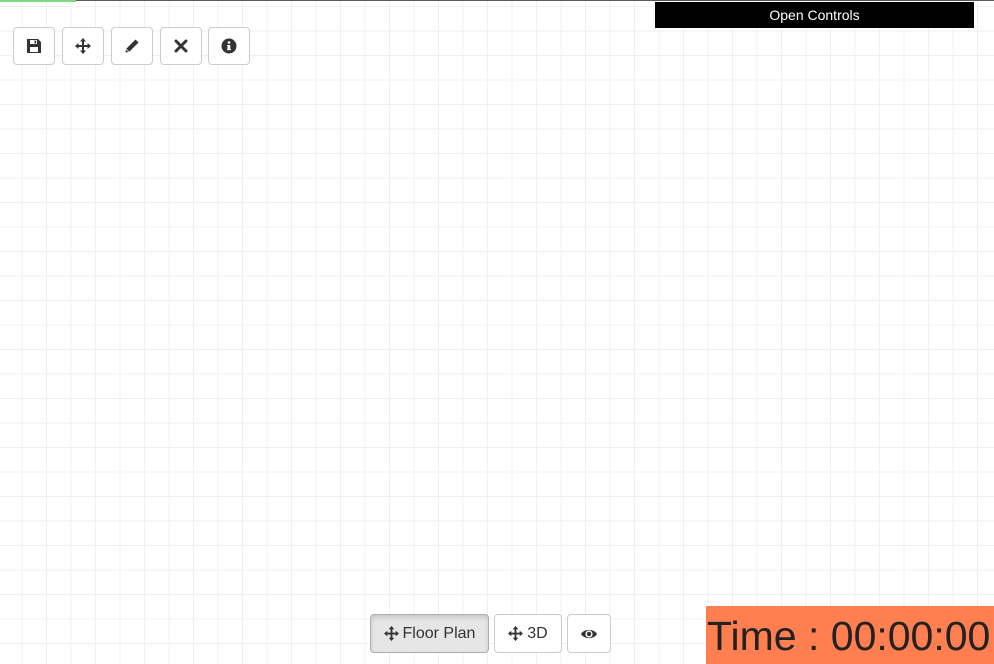 This screenshot has height=664, width=994. I want to click on info-circle-icon, so click(229, 46).